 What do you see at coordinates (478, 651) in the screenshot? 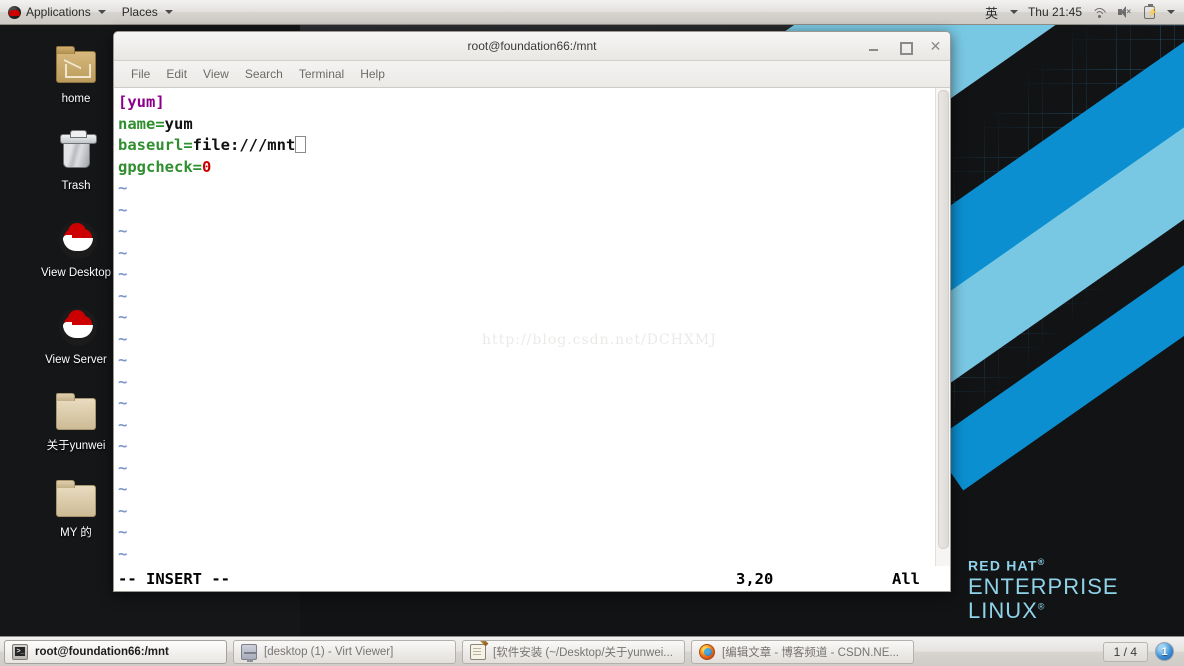
I see `editor-icon` at bounding box center [478, 651].